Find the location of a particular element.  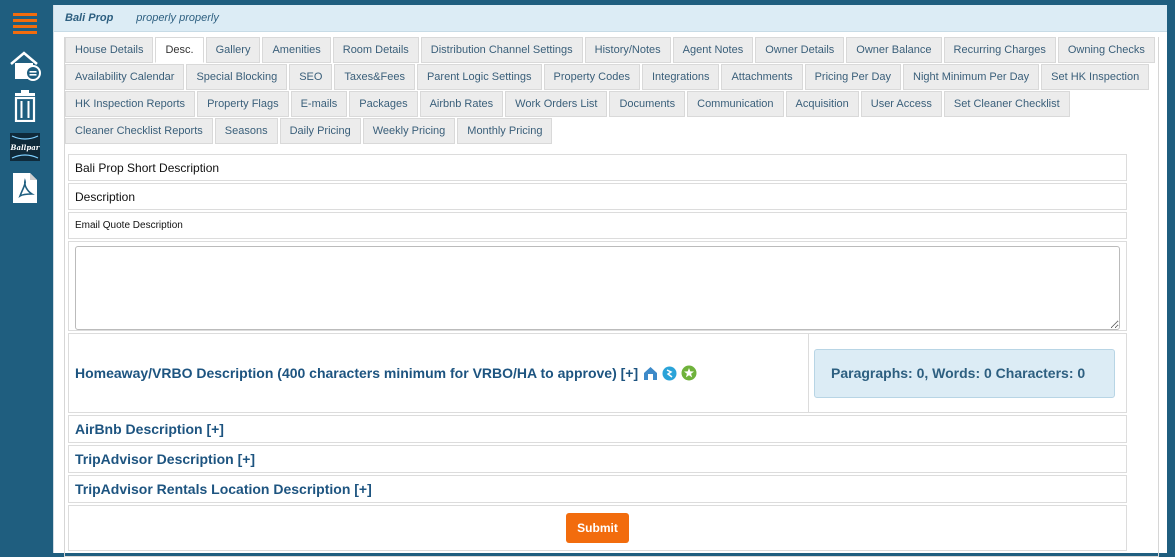

airbnb-section: AirBnb Description [+] is located at coordinates (597, 429).